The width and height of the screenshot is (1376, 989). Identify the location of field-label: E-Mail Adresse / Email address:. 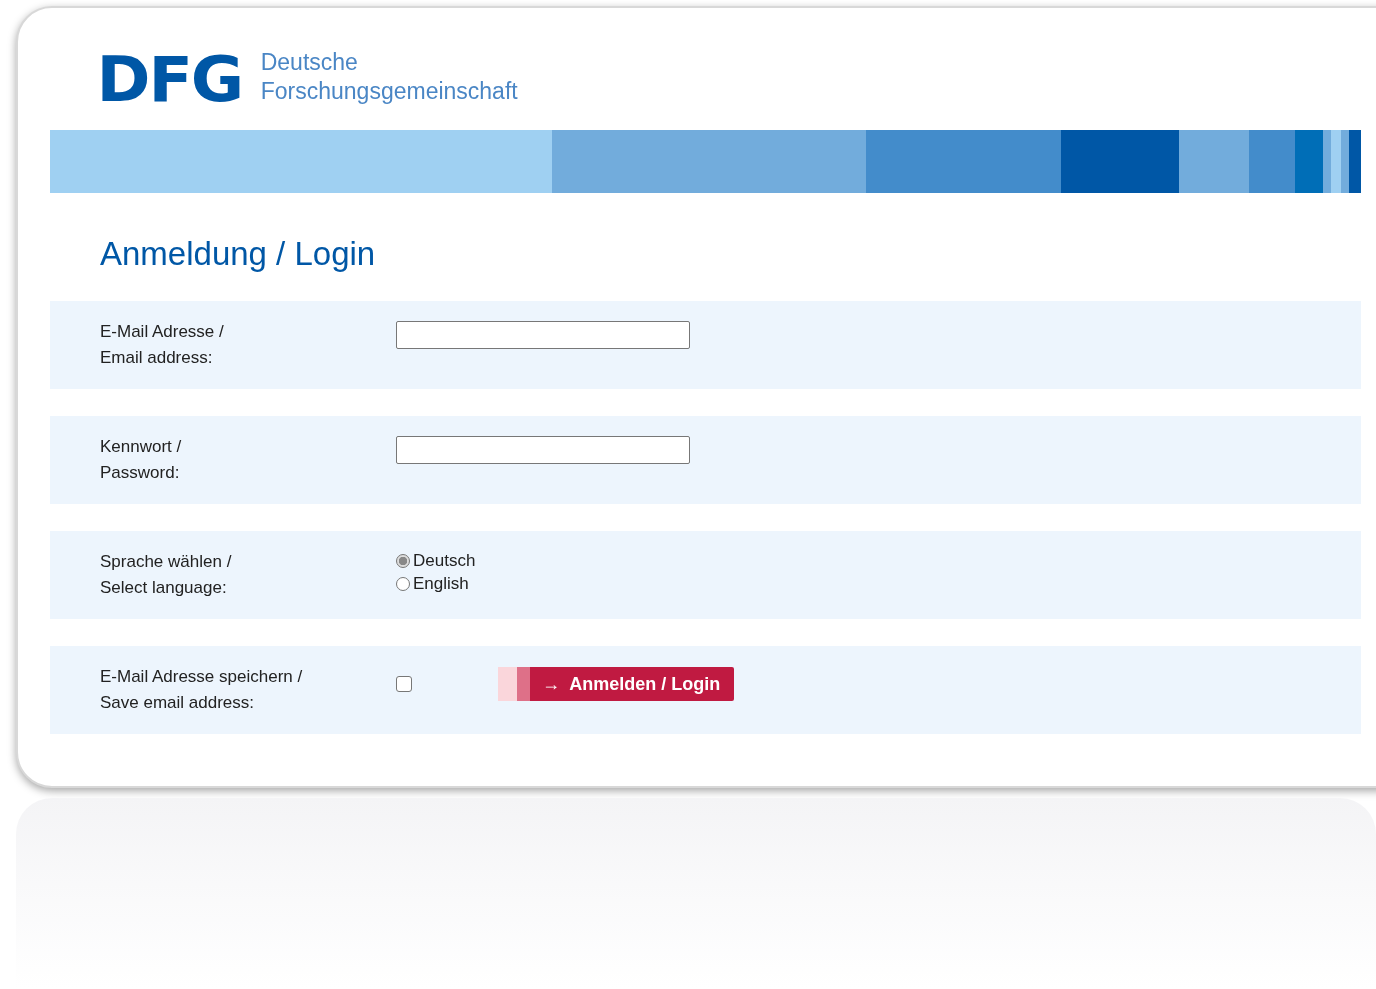
(162, 344).